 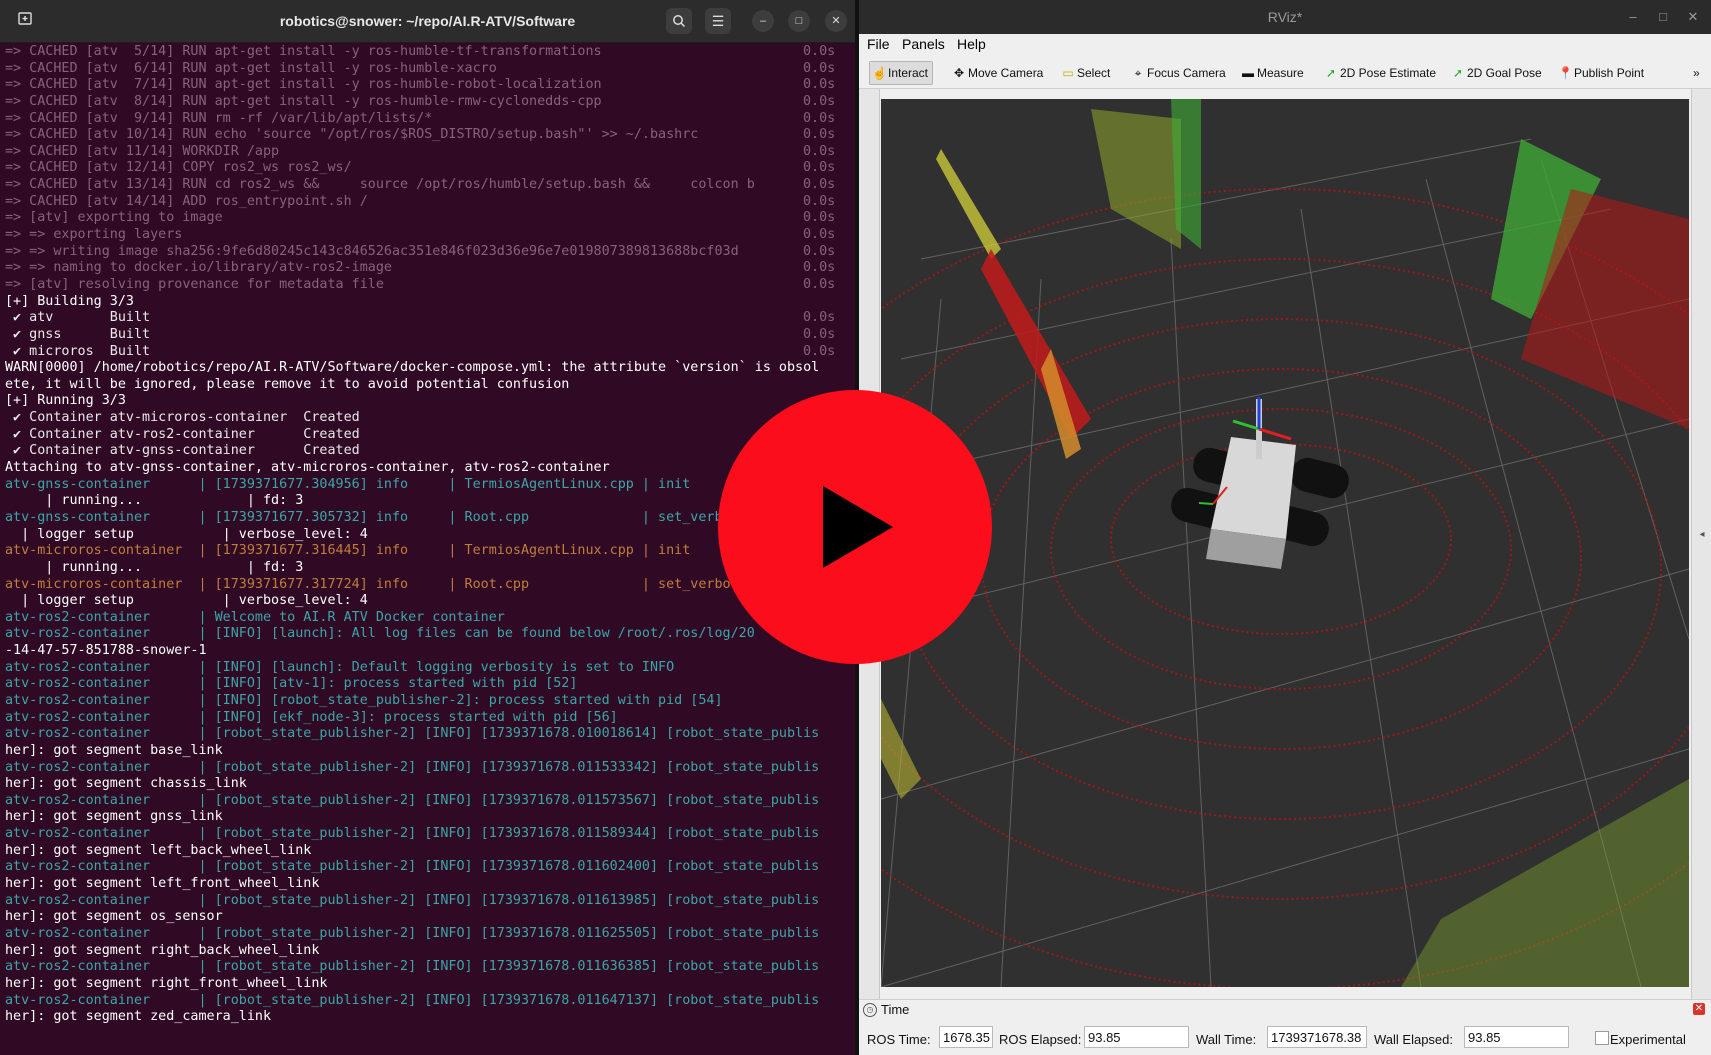 I want to click on terminal-line-text: ✔ Container atv-ros2-container Created, so click(x=182, y=434).